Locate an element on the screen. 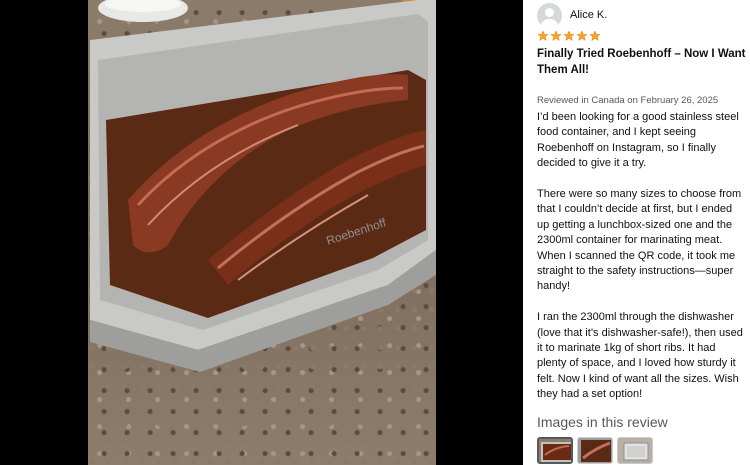  thumbnail-short-ribs is located at coordinates (555, 450).